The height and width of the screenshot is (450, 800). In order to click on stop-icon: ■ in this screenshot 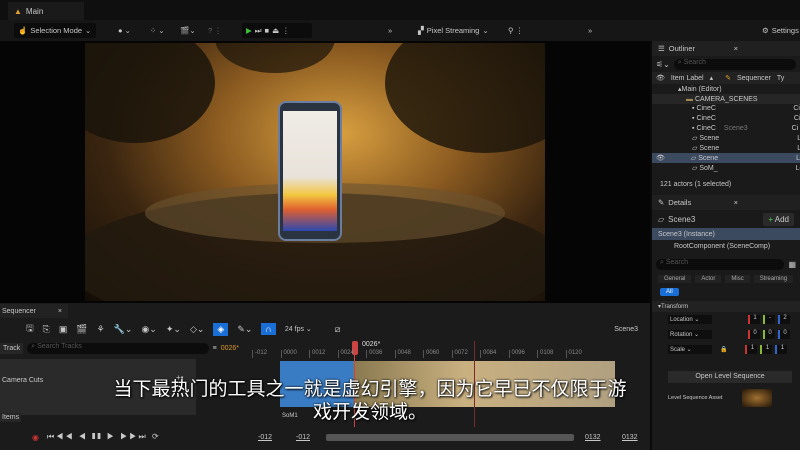, I will do `click(267, 30)`.